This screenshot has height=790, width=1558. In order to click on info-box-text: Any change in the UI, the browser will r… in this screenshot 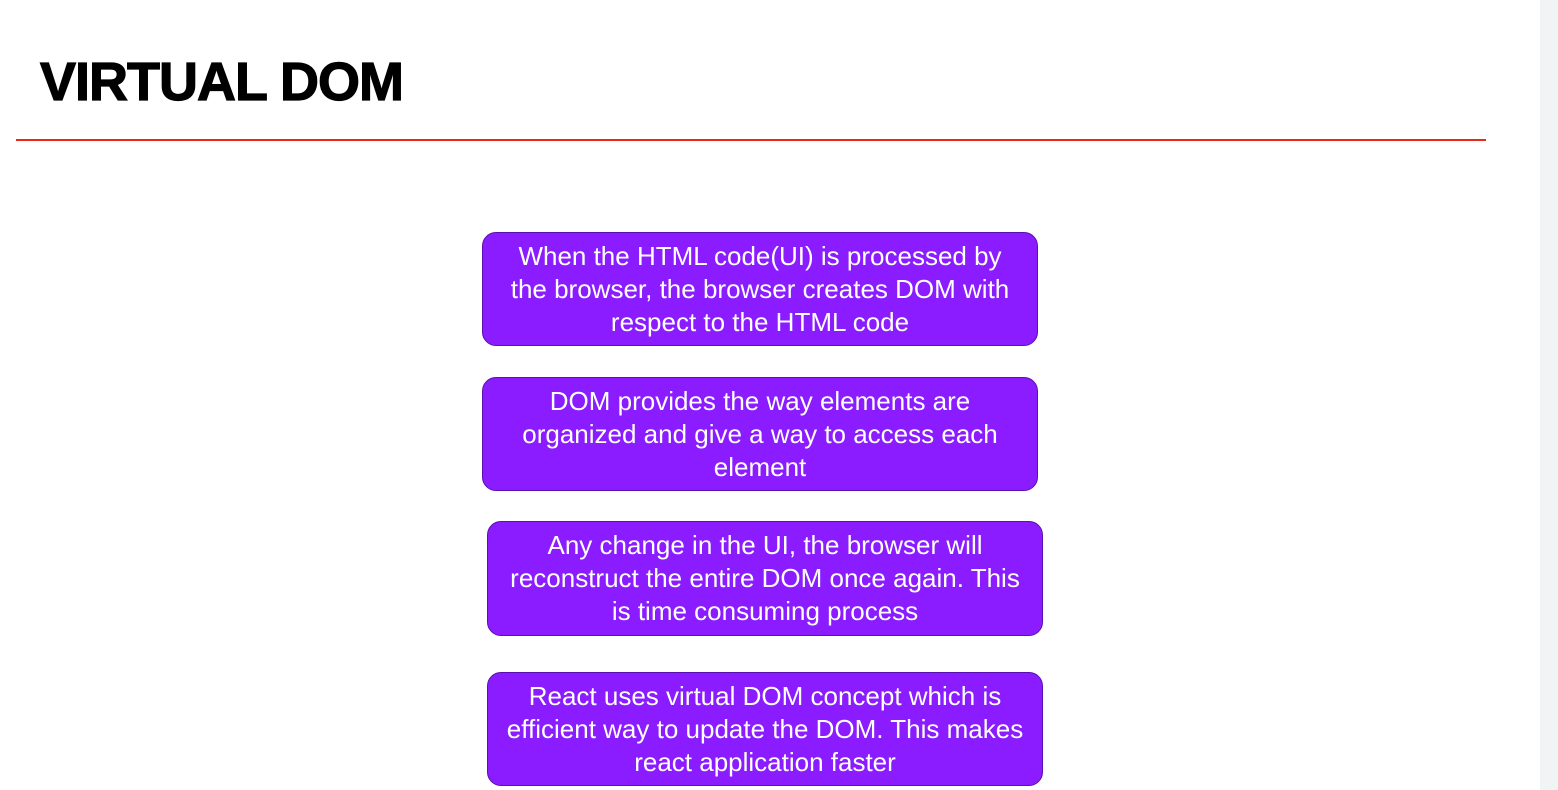, I will do `click(765, 578)`.